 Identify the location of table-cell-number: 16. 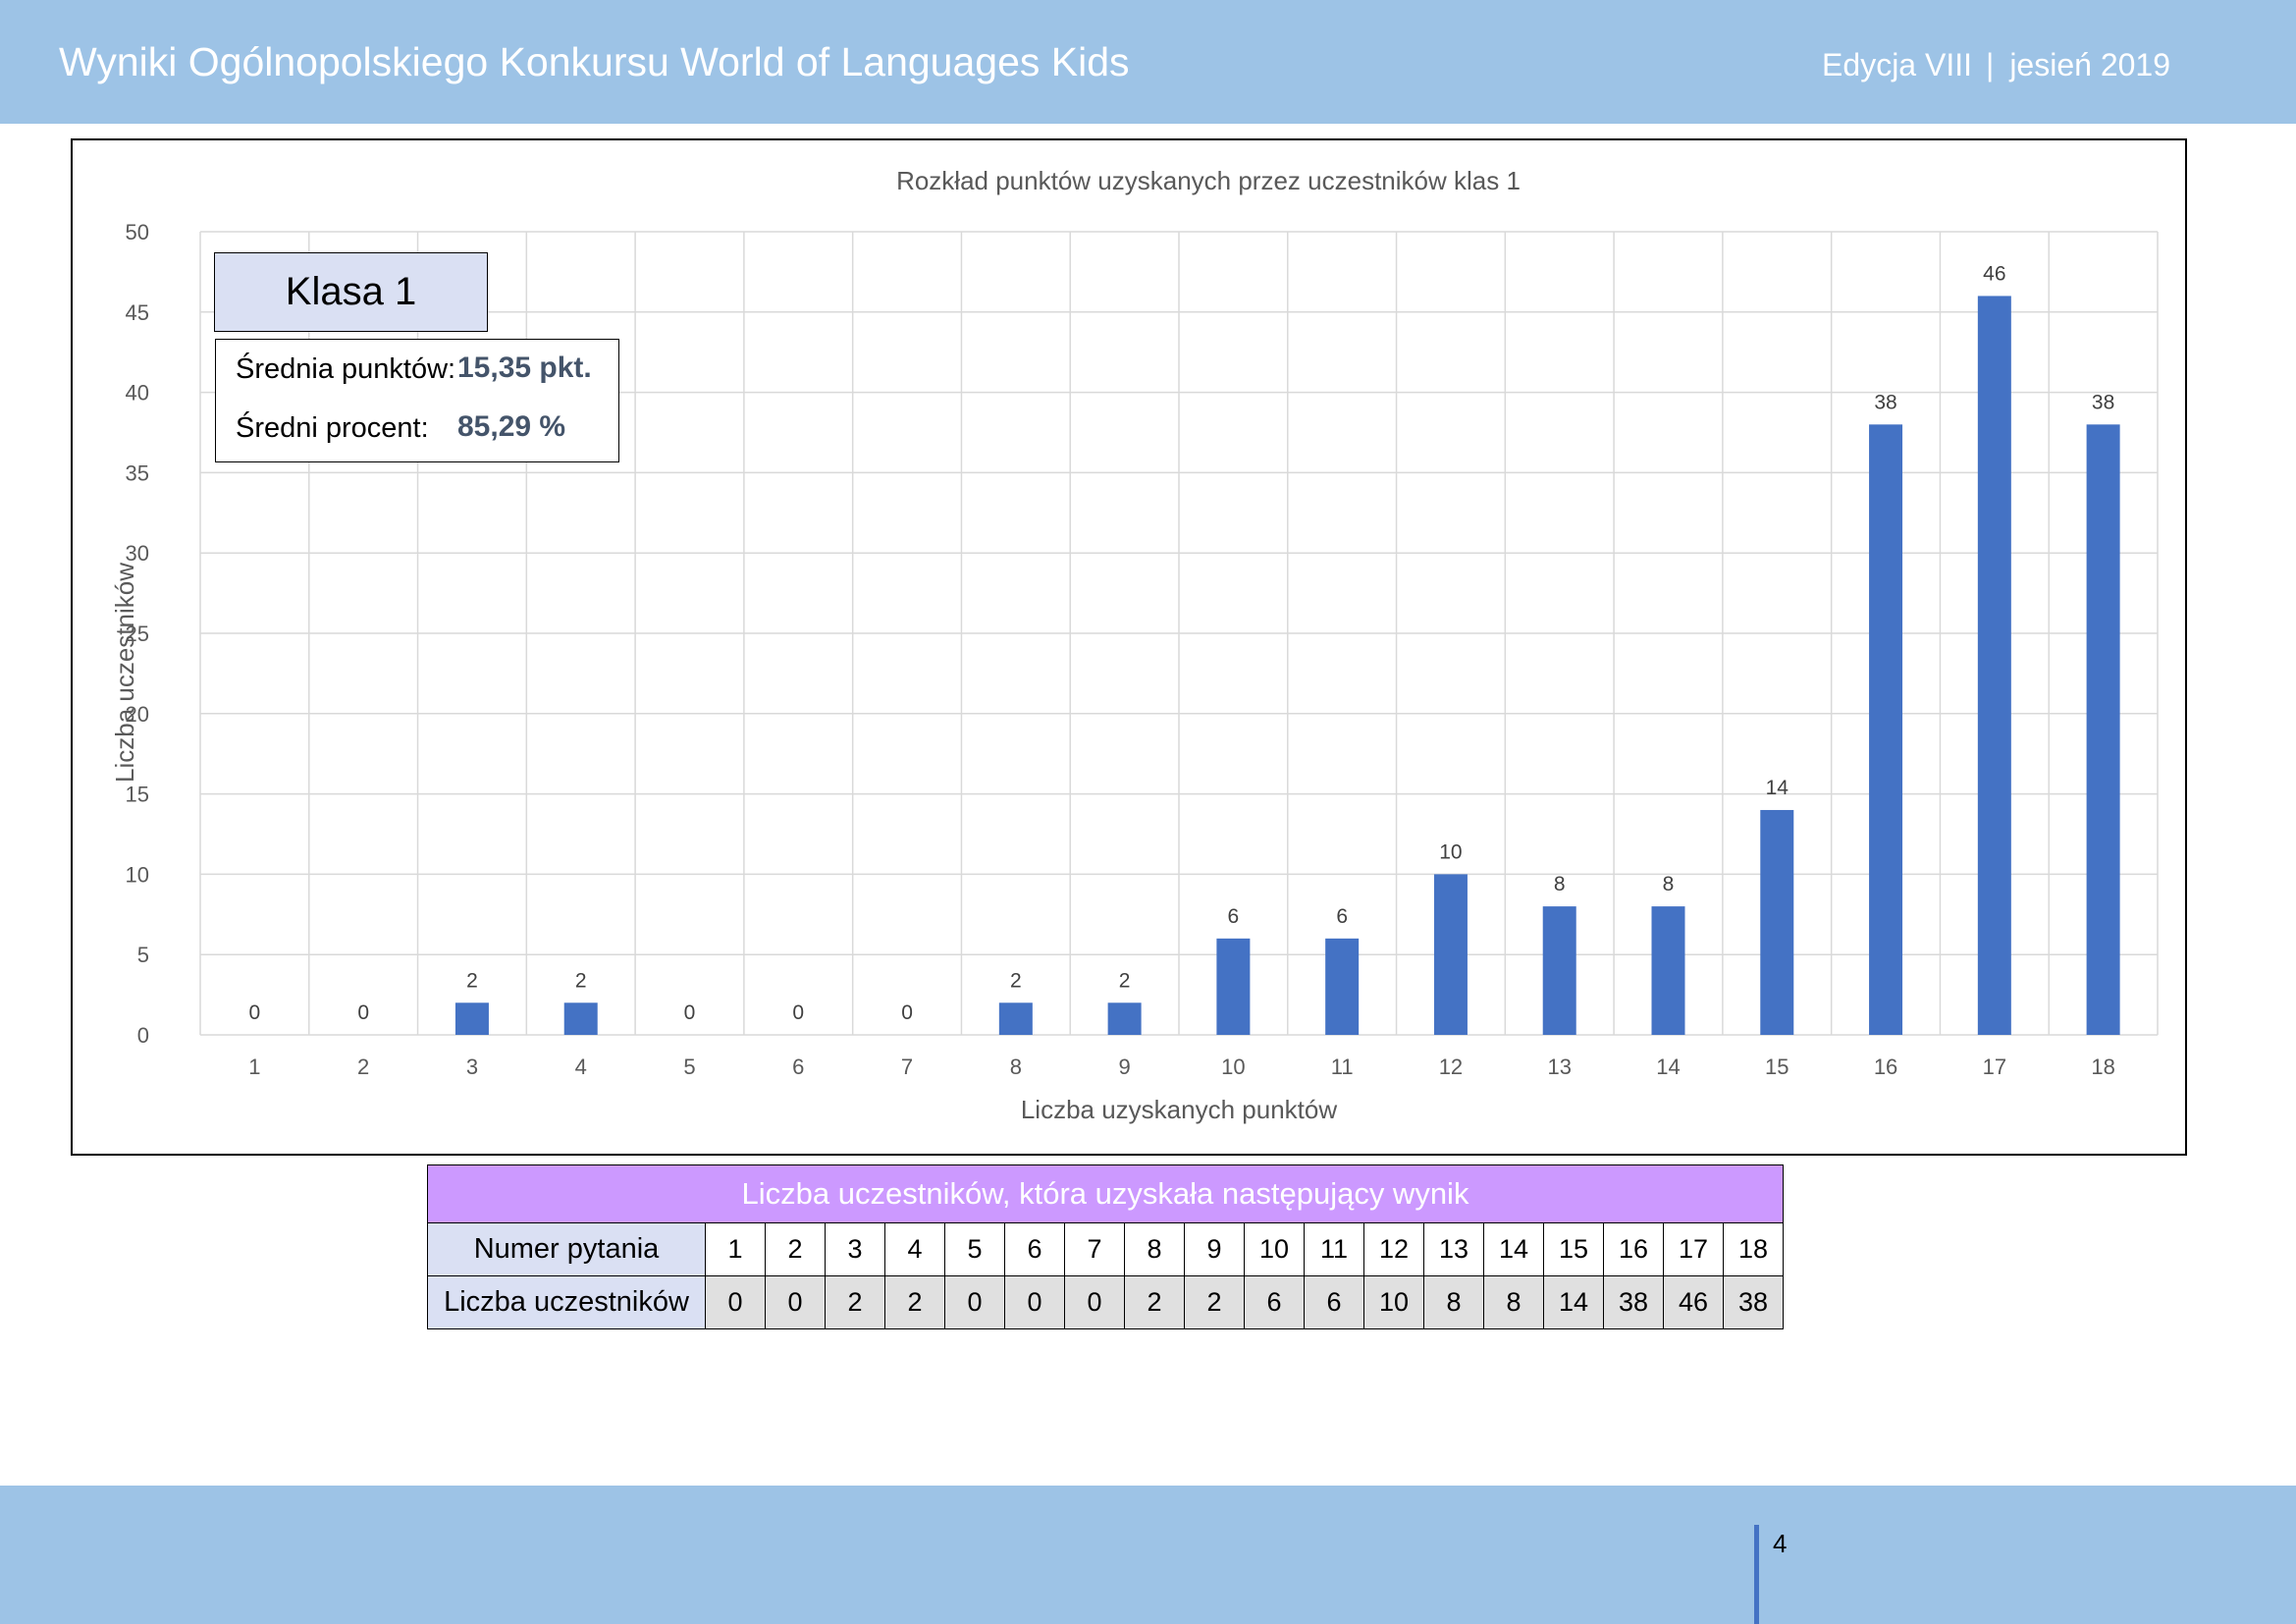
(1633, 1249).